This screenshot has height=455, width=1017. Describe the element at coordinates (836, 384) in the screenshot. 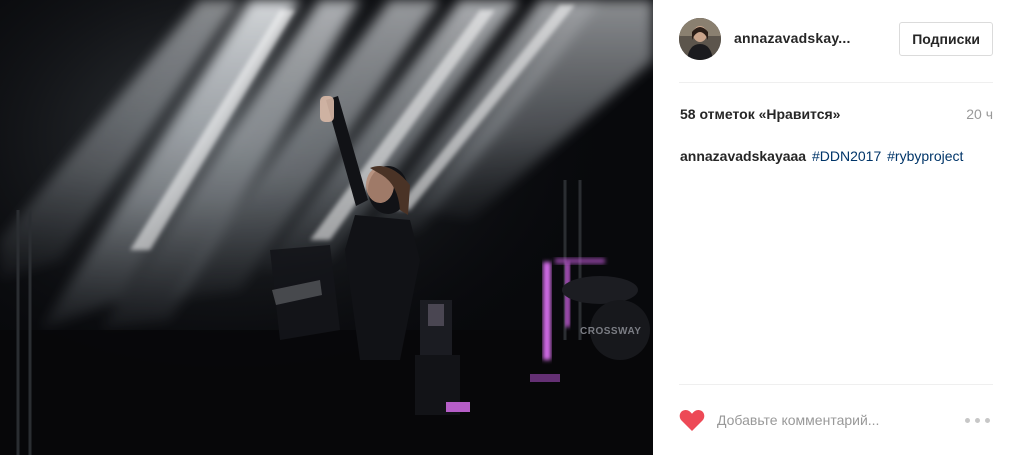

I see `comment-divider` at that location.